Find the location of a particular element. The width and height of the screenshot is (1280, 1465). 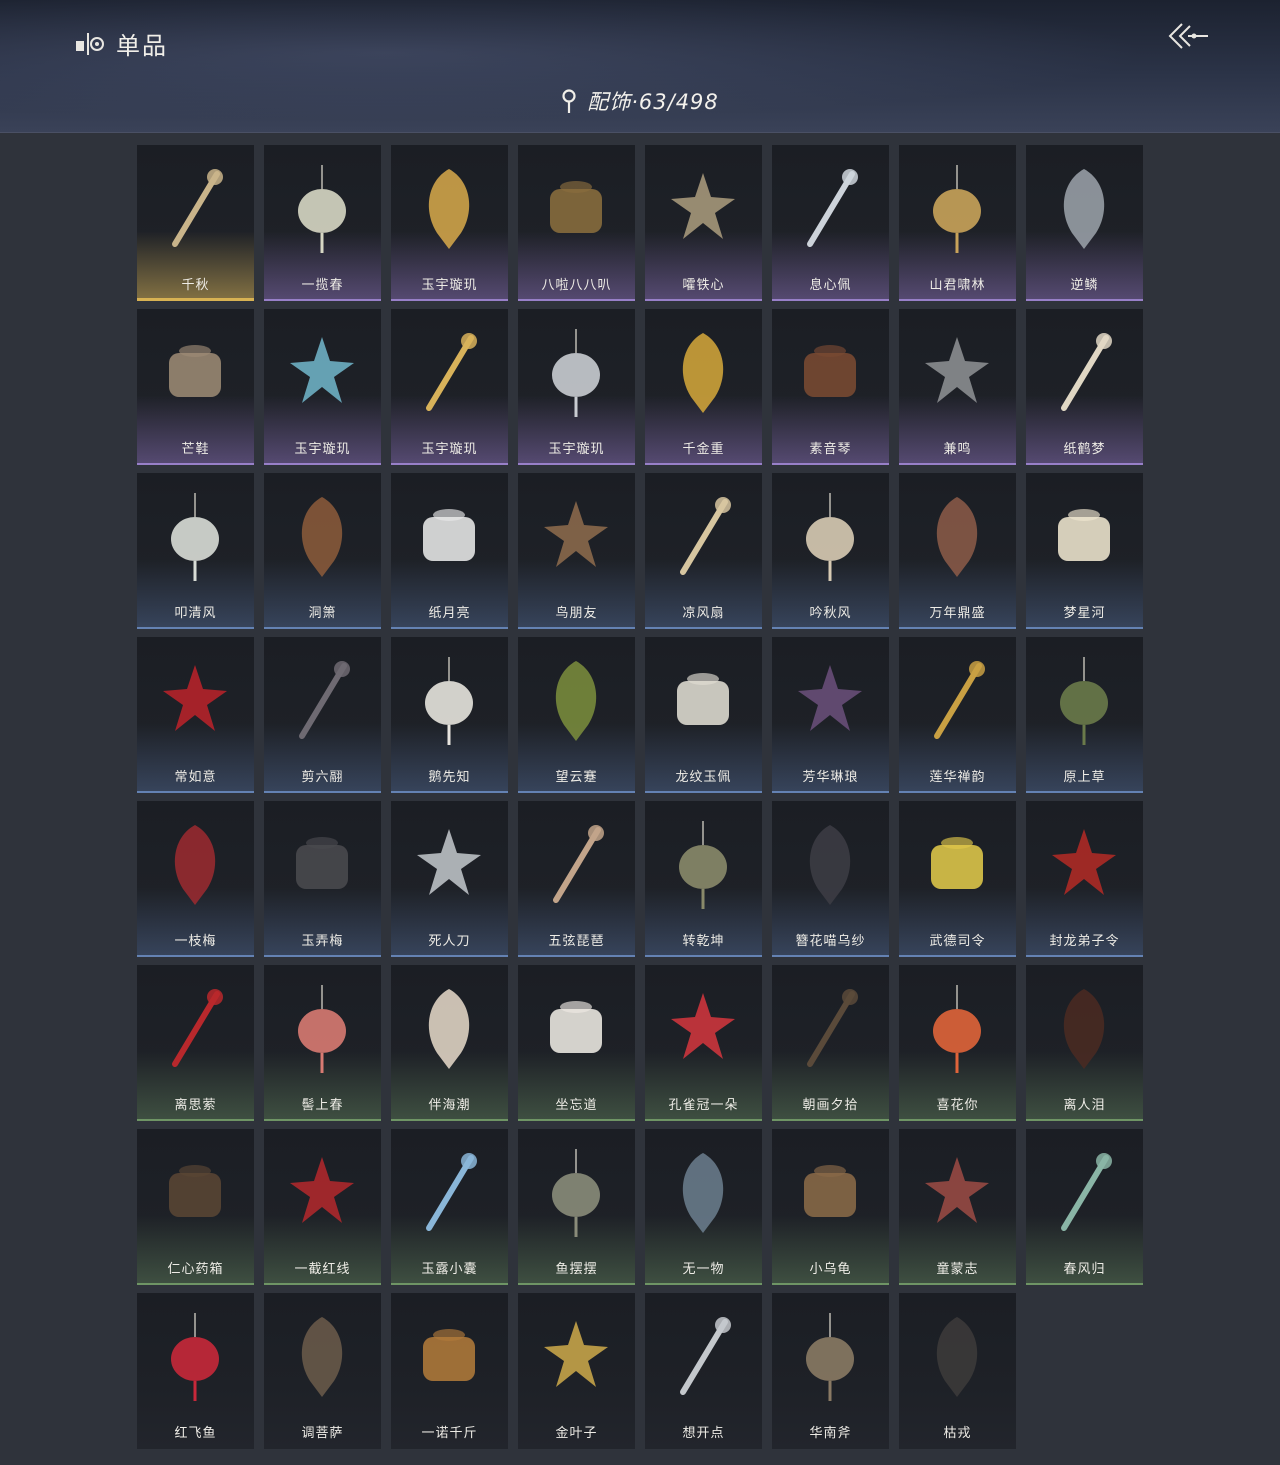

item-card: 纸鹤梦 is located at coordinates (1084, 387).